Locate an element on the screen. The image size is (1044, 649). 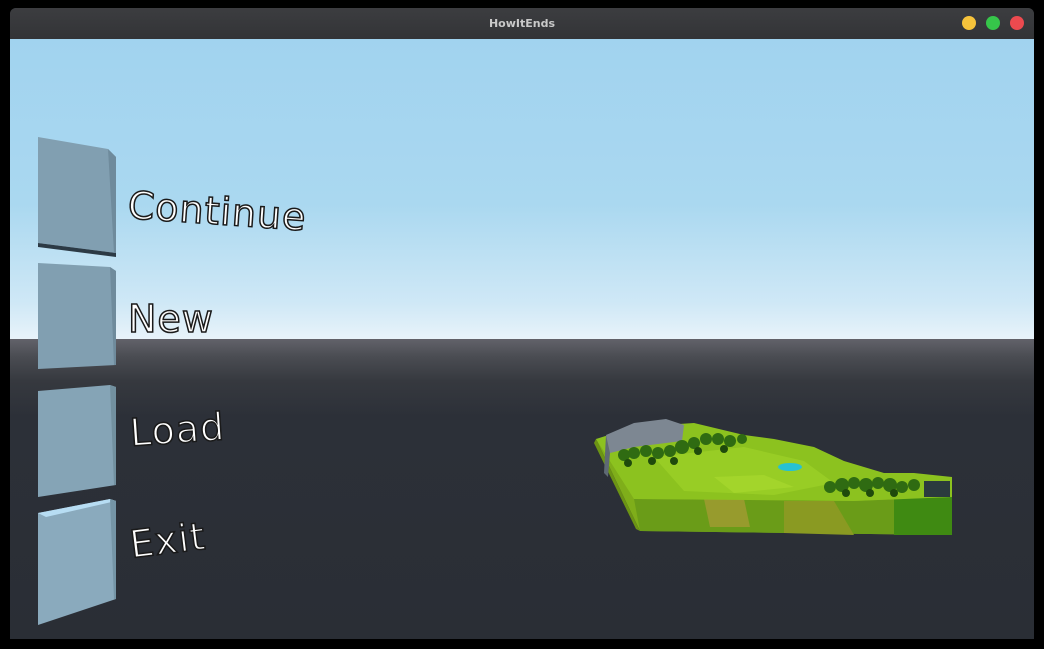
menu-blocks is located at coordinates (77, 381).